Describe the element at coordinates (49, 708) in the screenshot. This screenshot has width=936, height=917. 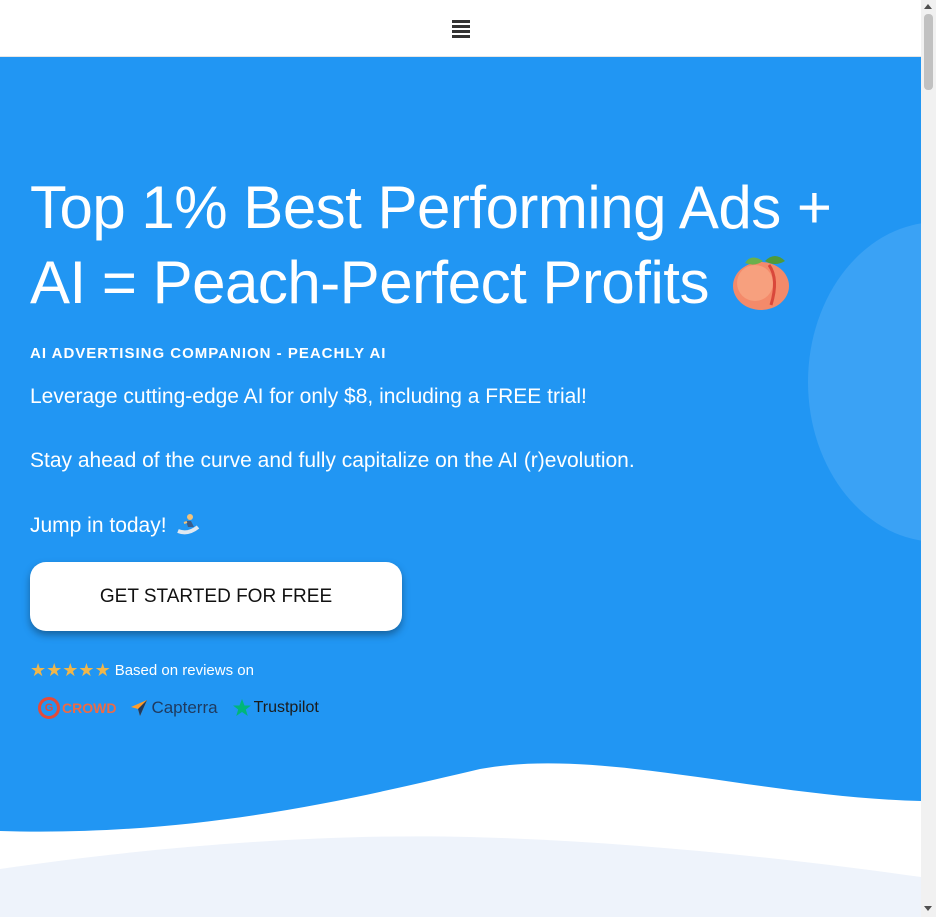
I see `g2-icon: G` at that location.